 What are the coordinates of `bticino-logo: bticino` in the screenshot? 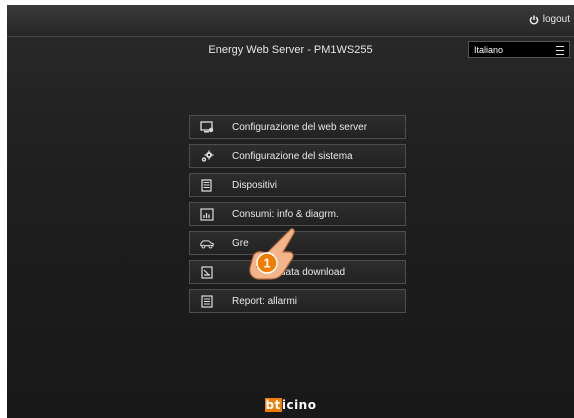 It's located at (290, 405).